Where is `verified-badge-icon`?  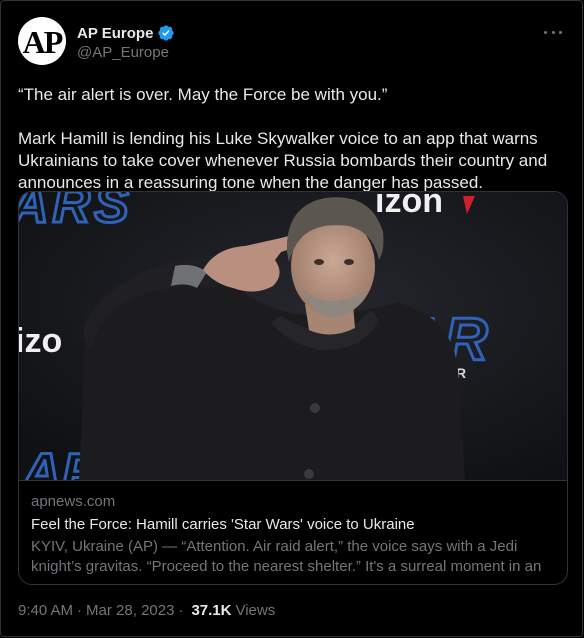 verified-badge-icon is located at coordinates (166, 33).